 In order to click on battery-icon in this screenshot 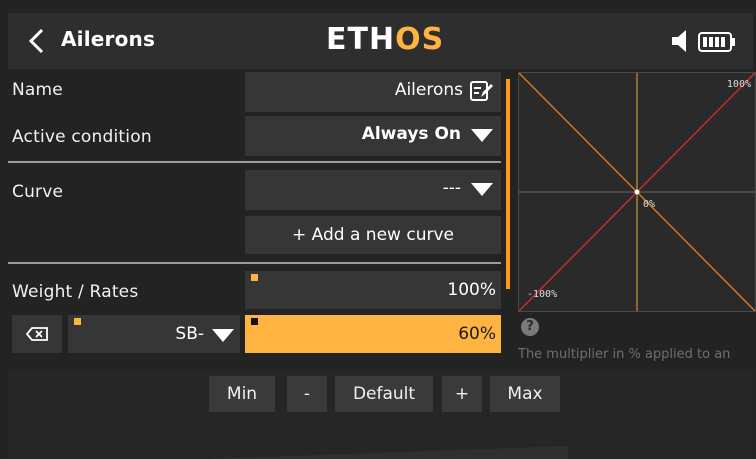, I will do `click(717, 42)`.